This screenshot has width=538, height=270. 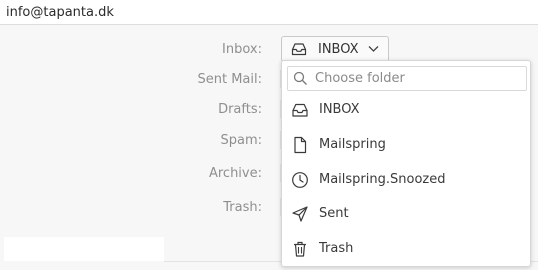 I want to click on chevron-down-icon, so click(x=373, y=49).